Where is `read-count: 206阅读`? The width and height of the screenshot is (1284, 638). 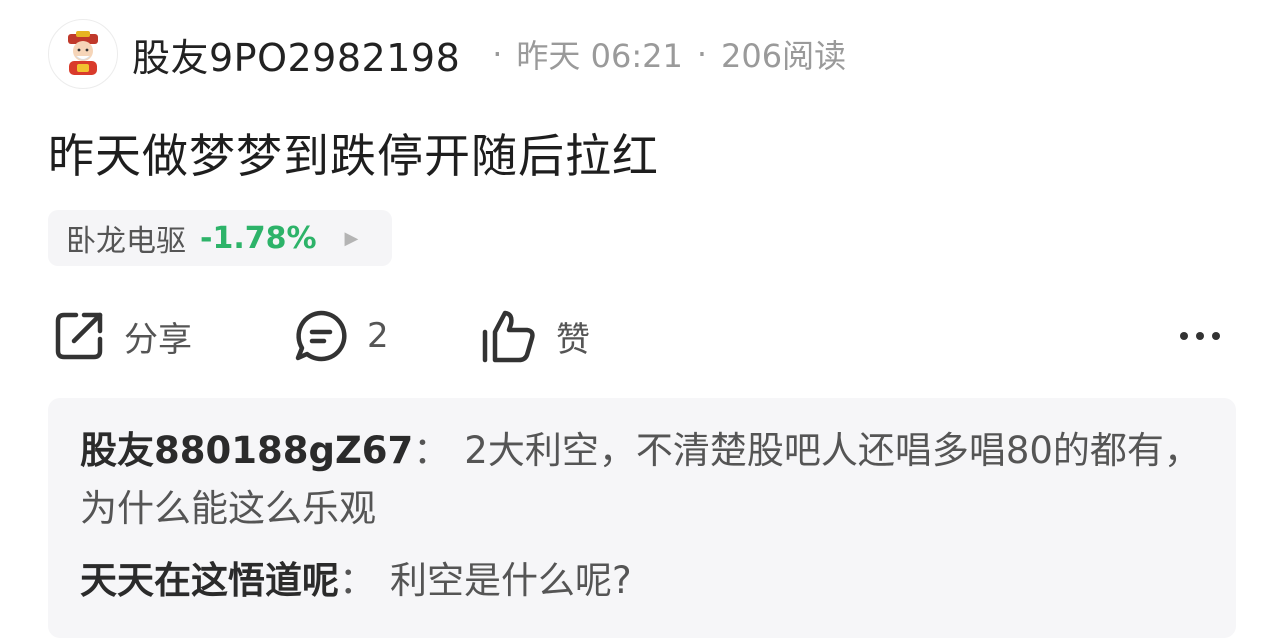 read-count: 206阅读 is located at coordinates (784, 56).